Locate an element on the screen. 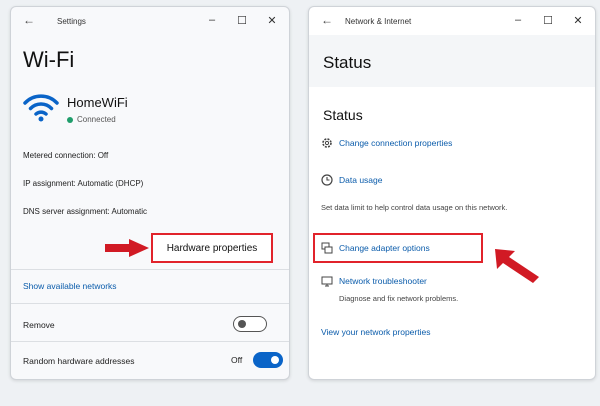 The width and height of the screenshot is (600, 406). view-network-properties-link: View your network properties is located at coordinates (375, 332).